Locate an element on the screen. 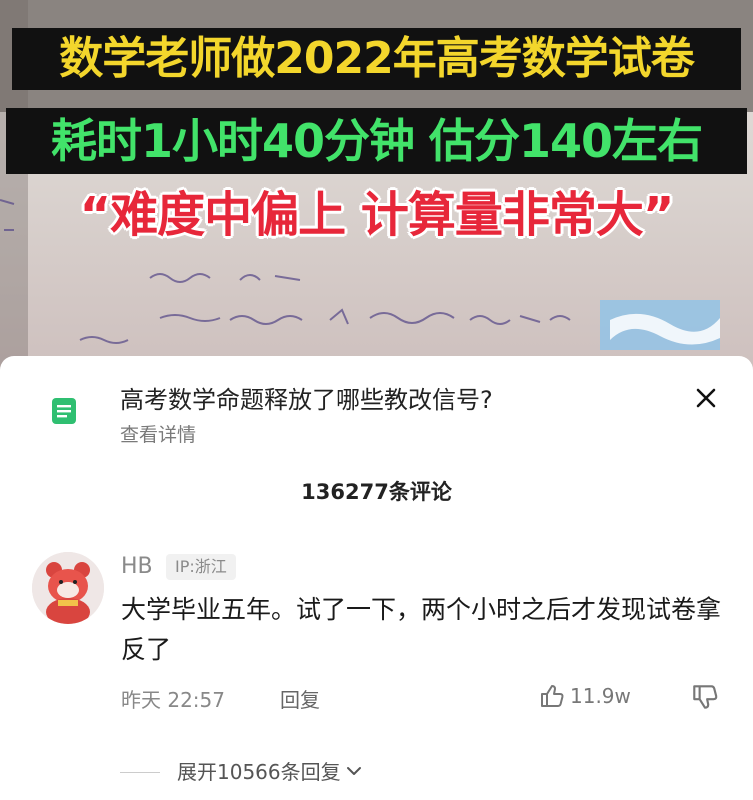 Image resolution: width=753 pixels, height=800 pixels. close-icon is located at coordinates (706, 398).